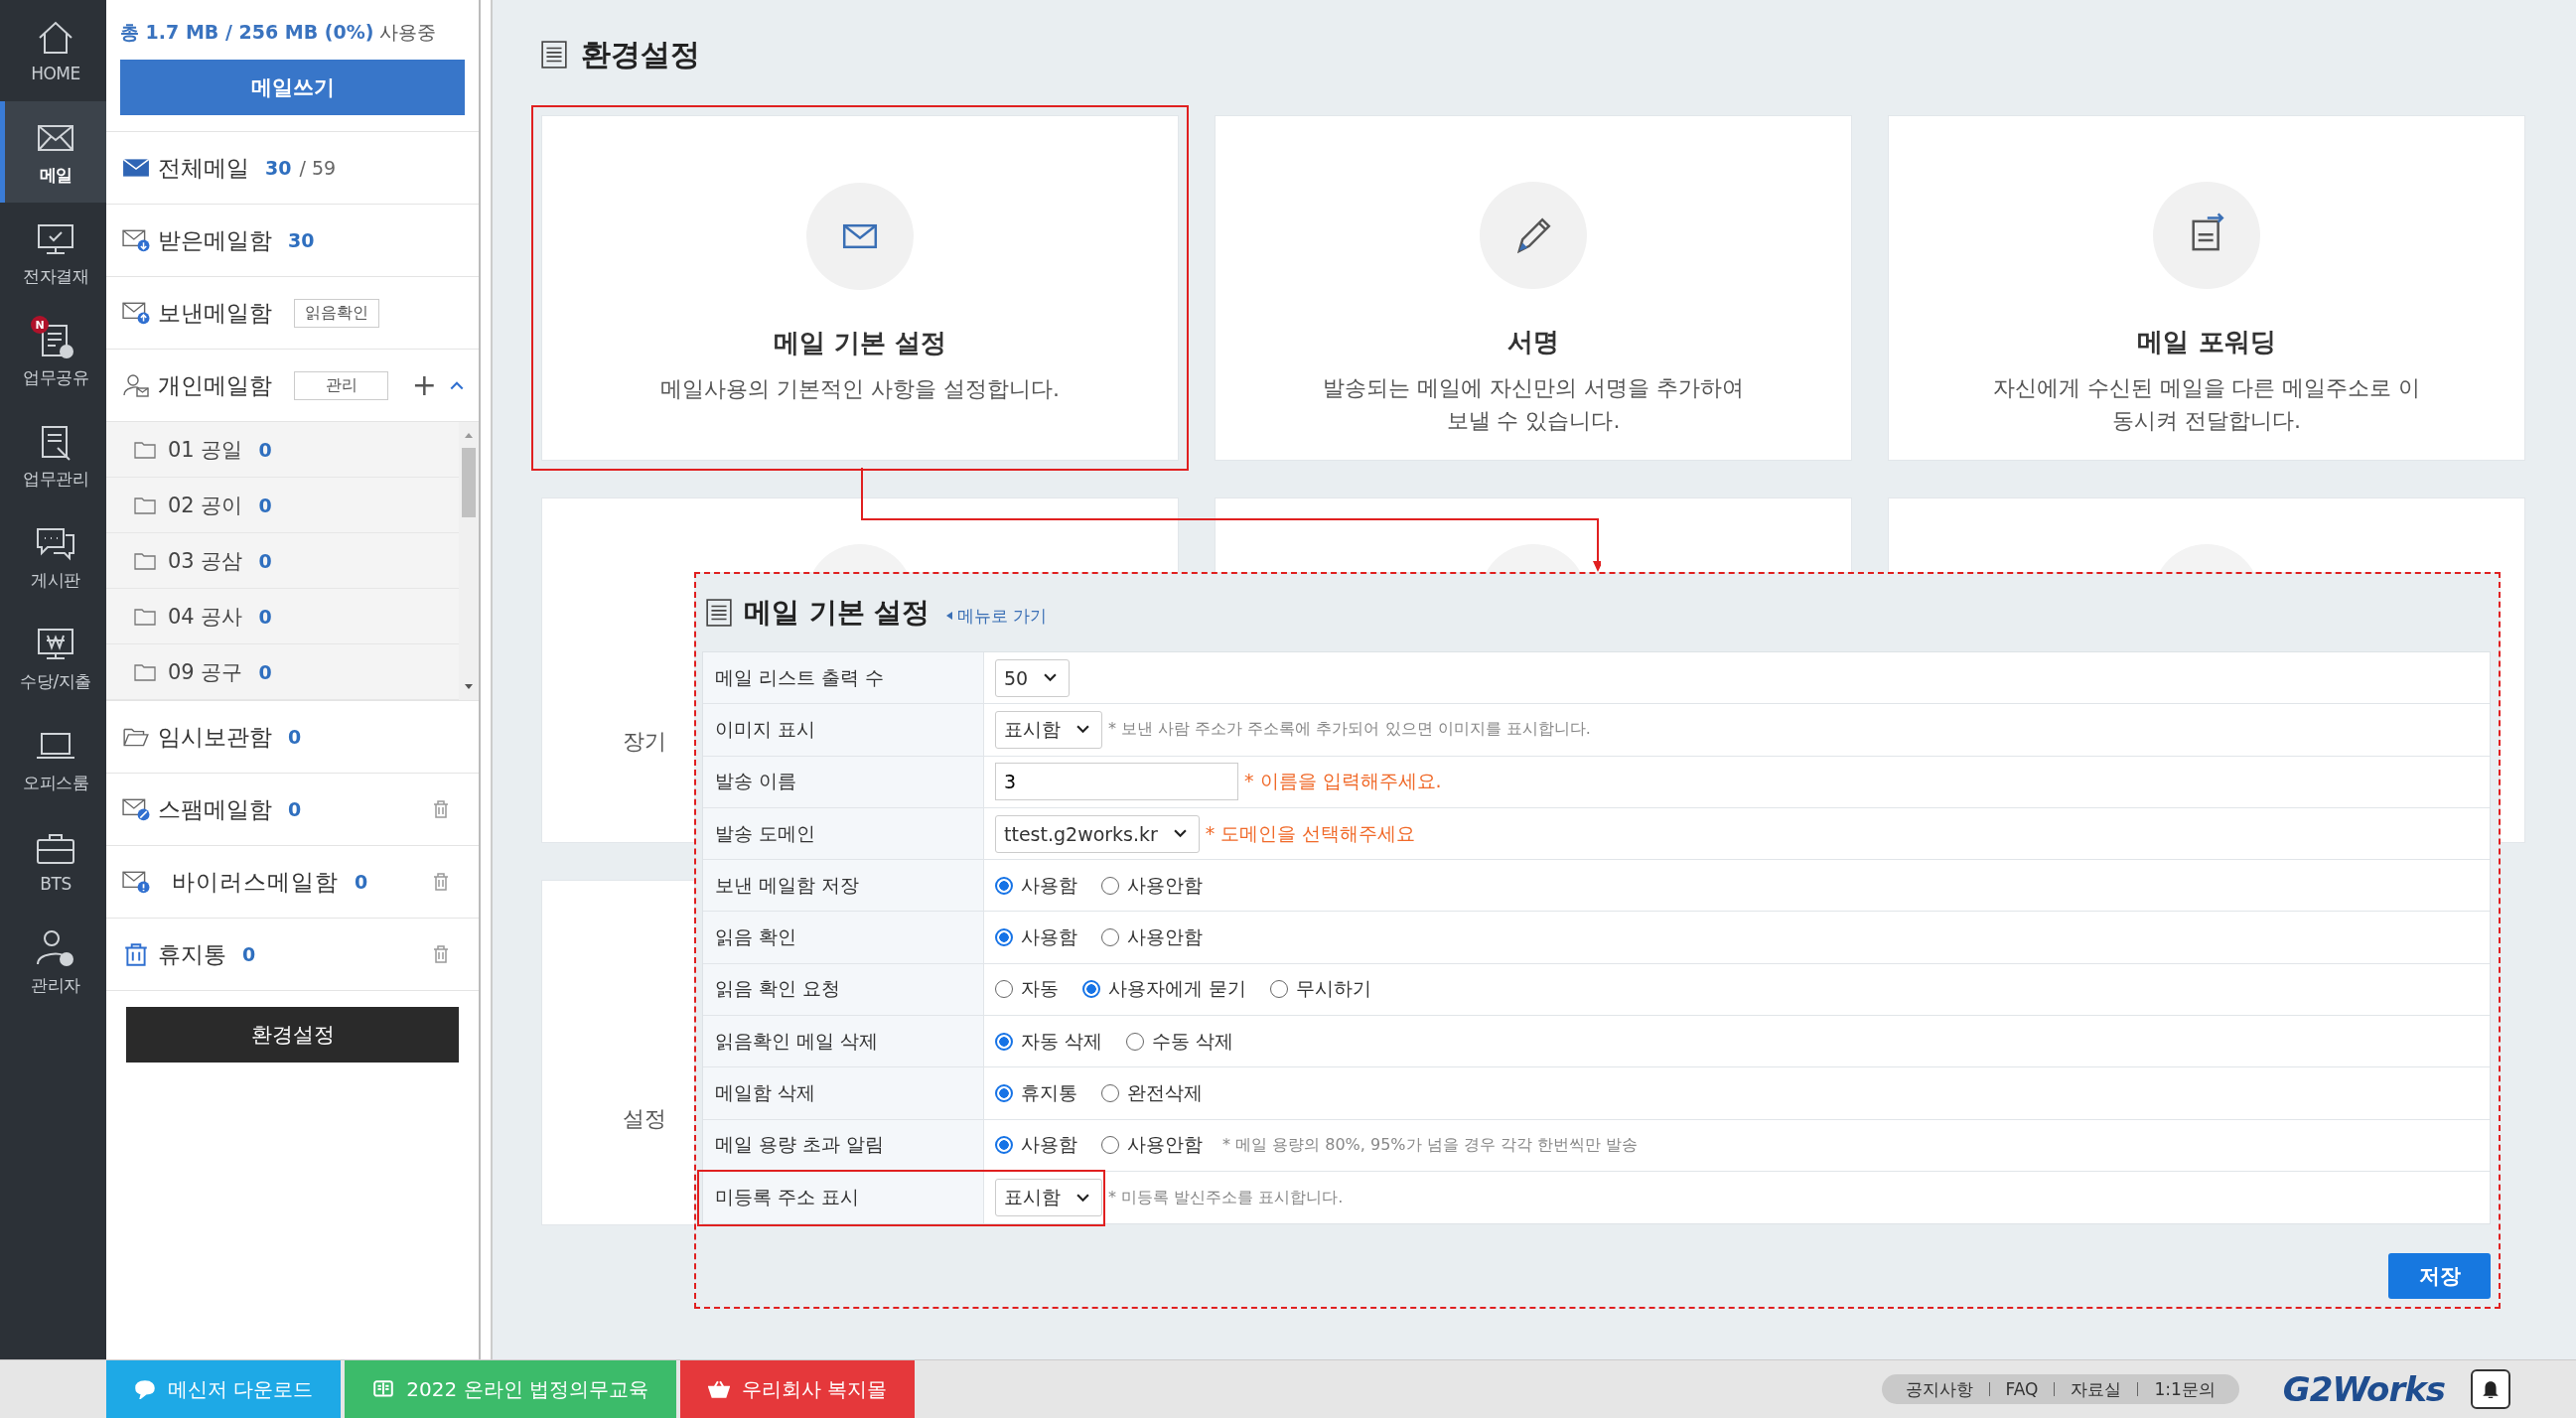 The height and width of the screenshot is (1418, 2576). Describe the element at coordinates (843, 1145) in the screenshot. I see `setting-label: 메일 용량 초과 알림` at that location.